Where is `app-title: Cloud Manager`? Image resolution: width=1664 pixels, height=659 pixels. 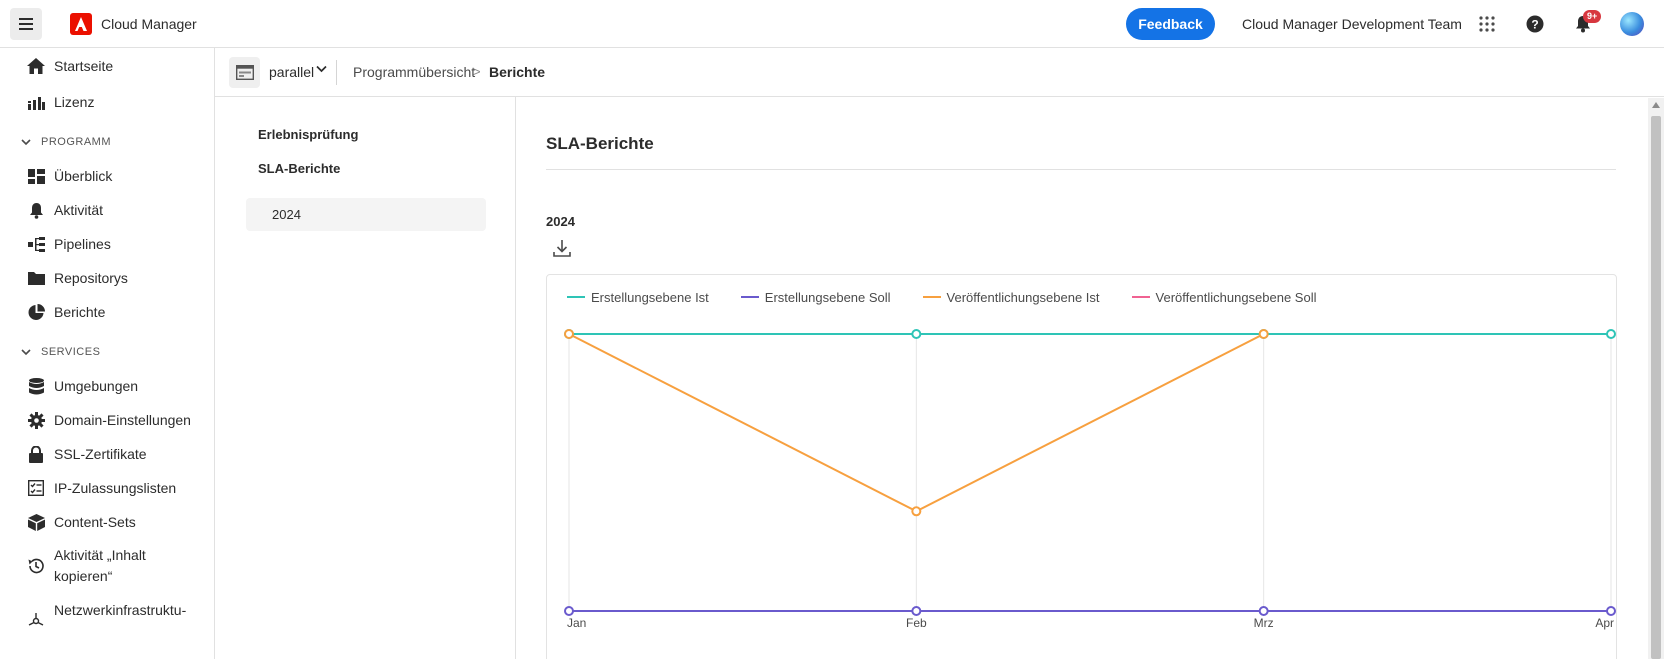
app-title: Cloud Manager is located at coordinates (149, 24).